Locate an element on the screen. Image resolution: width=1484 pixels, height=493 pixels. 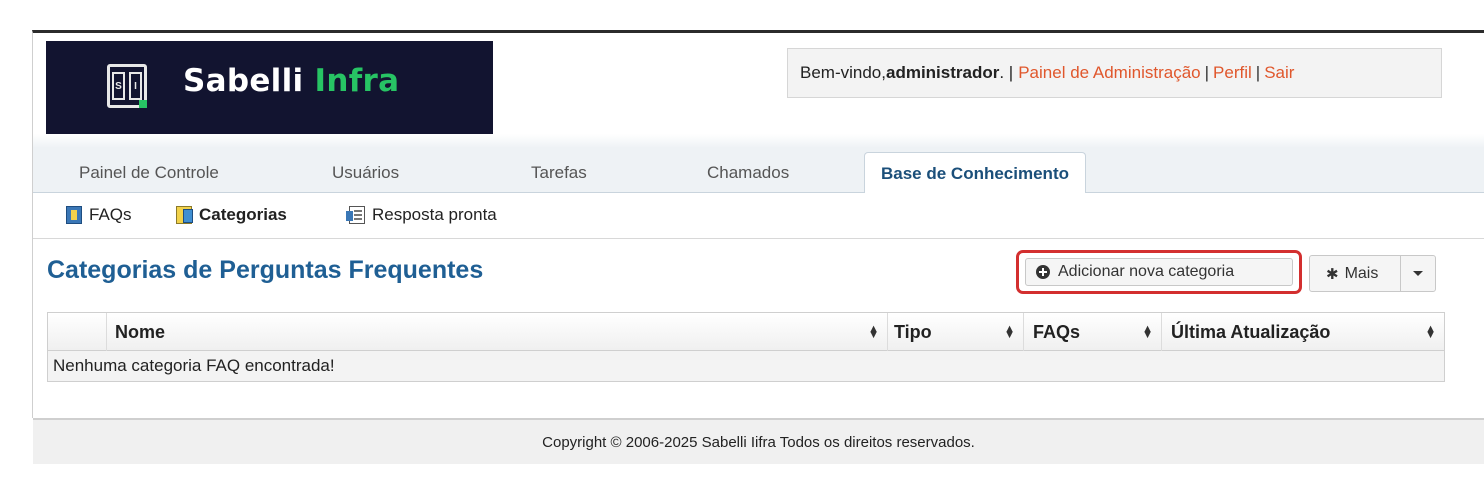
column-label: Nome is located at coordinates (140, 331).